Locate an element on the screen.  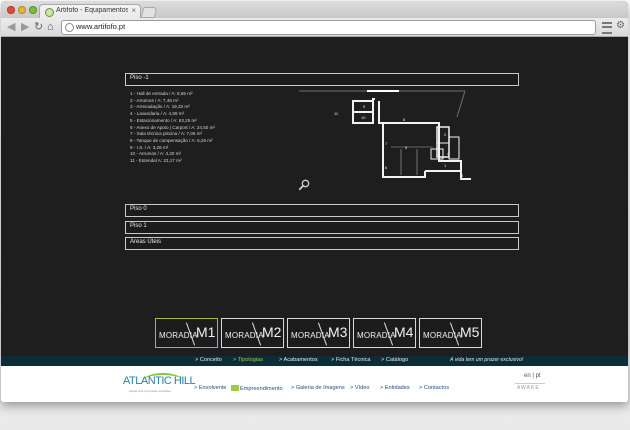
room-item: 11 - Estendal A: 23,17 m² is located at coordinates (156, 161).